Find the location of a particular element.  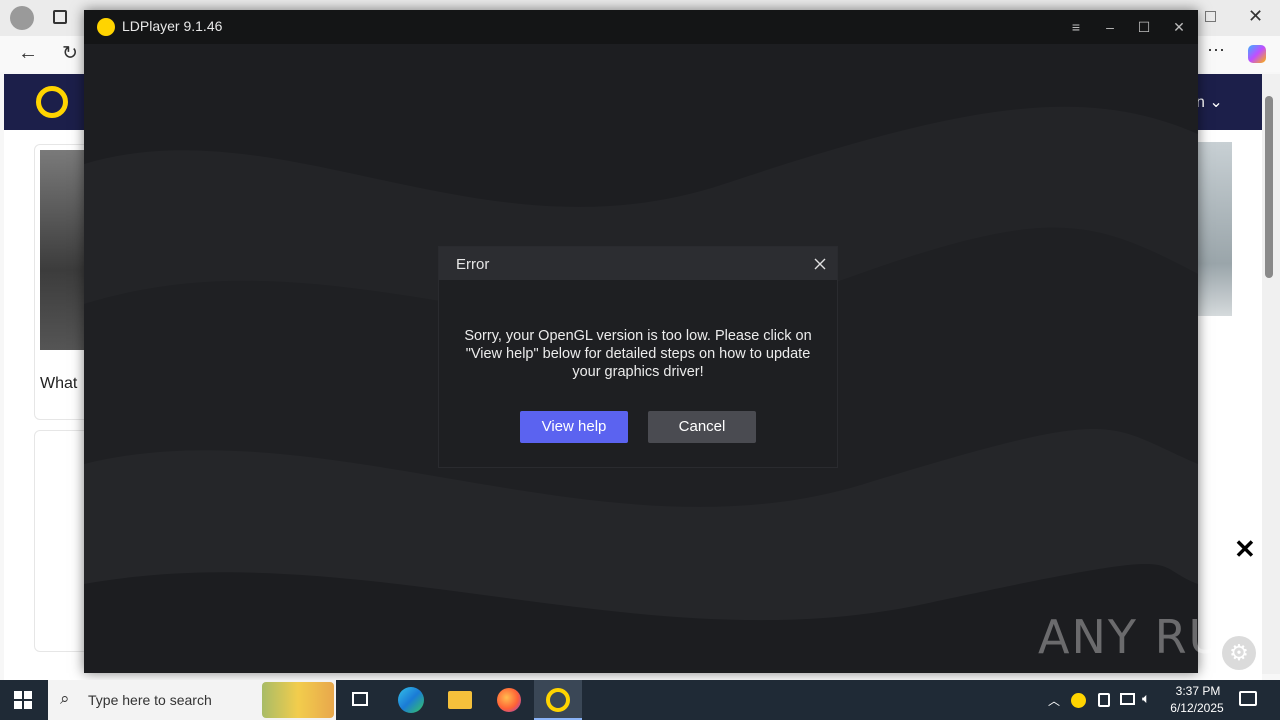

show-hidden-icons: ︿ is located at coordinates (1054, 700).